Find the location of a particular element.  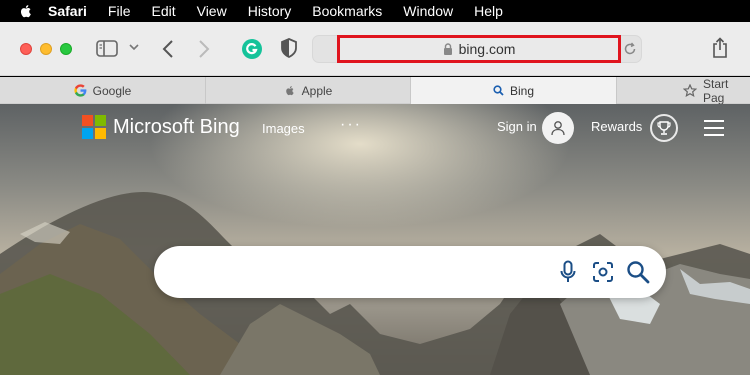

back-icon is located at coordinates (168, 49).